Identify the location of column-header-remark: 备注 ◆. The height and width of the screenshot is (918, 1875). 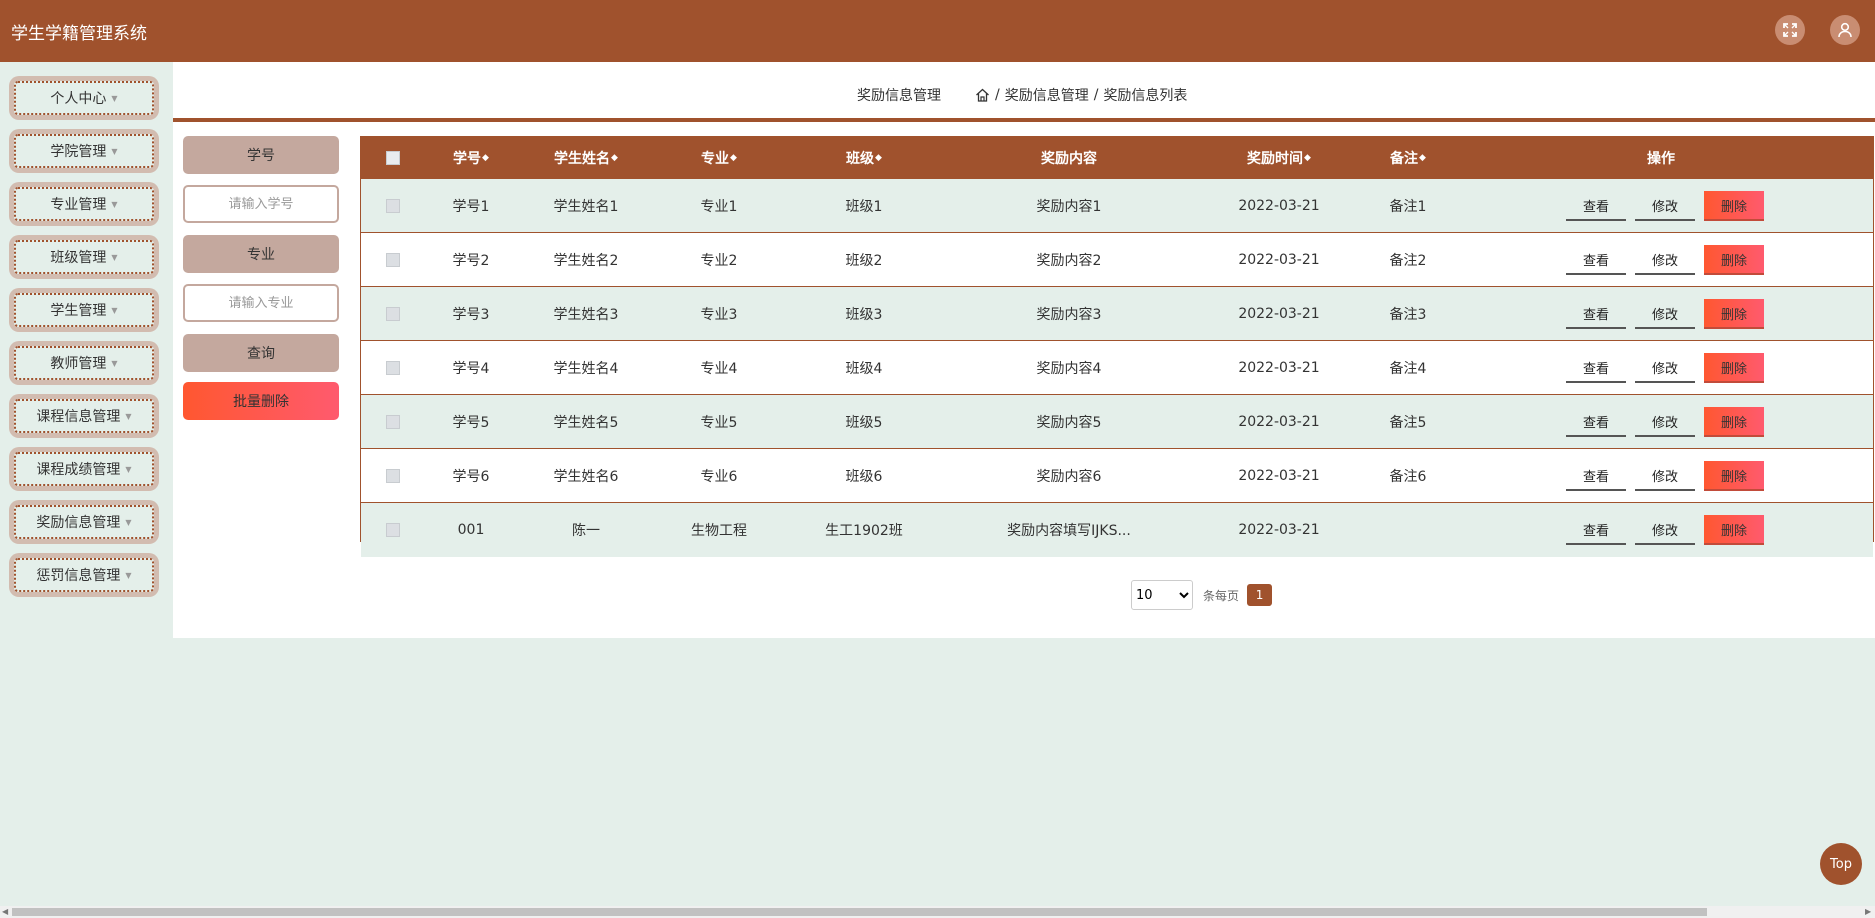
(1408, 158).